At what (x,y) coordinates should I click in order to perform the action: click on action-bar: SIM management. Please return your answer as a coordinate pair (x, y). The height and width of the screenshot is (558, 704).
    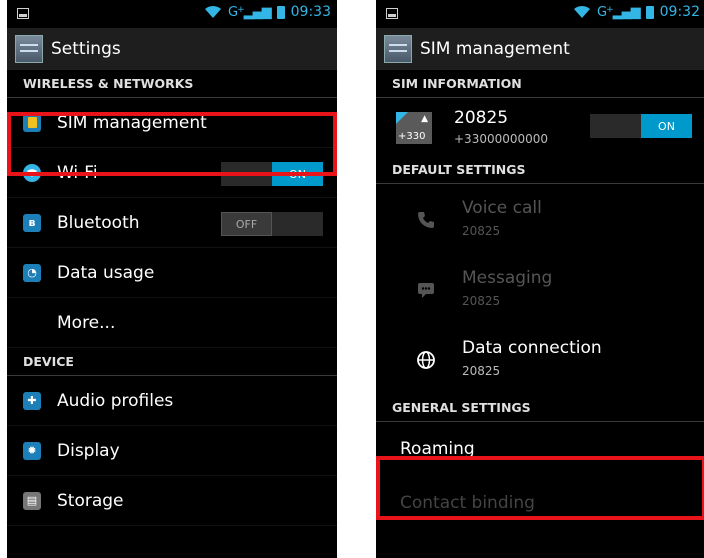
    Looking at the image, I should click on (540, 49).